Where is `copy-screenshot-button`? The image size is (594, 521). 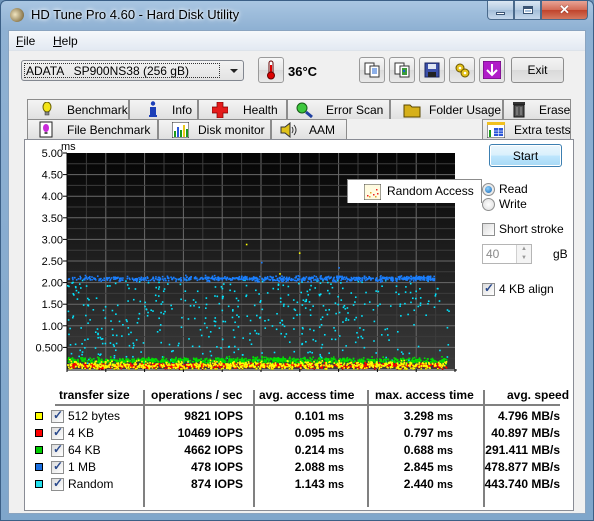
copy-screenshot-button is located at coordinates (402, 70).